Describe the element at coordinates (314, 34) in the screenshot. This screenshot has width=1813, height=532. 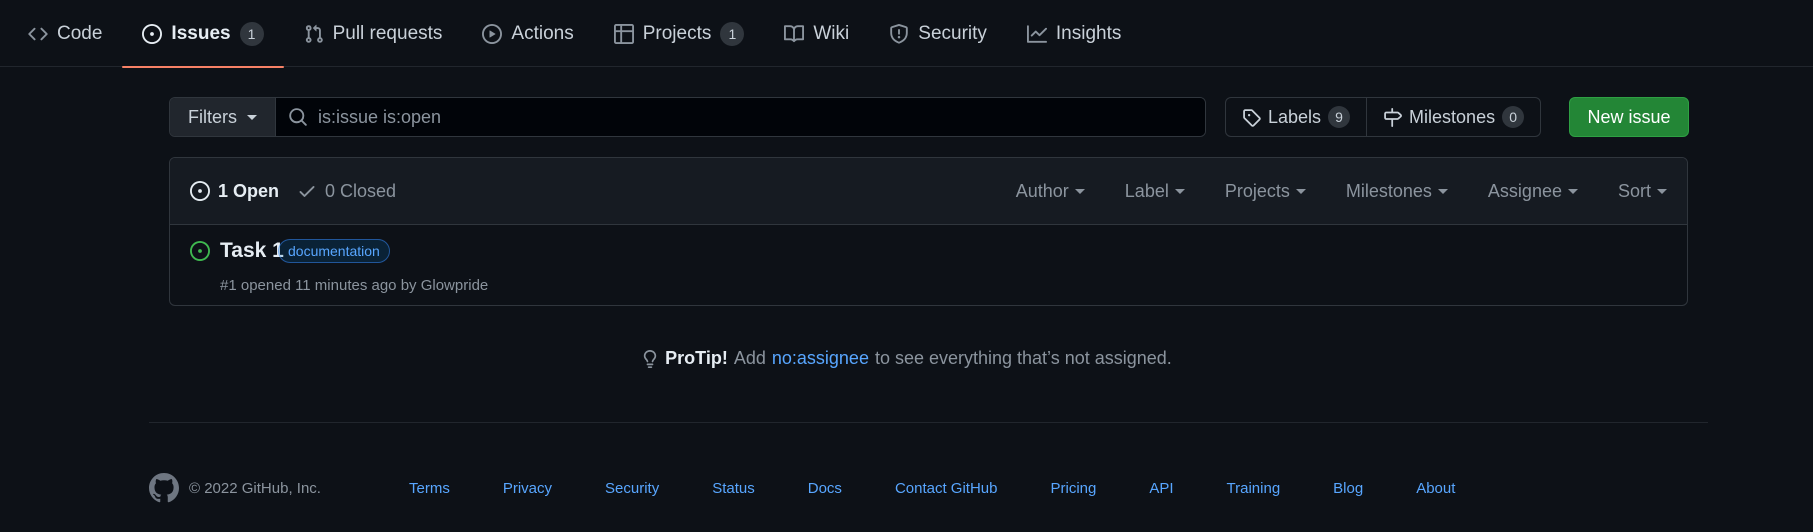
I see `git-pull-request-icon` at that location.